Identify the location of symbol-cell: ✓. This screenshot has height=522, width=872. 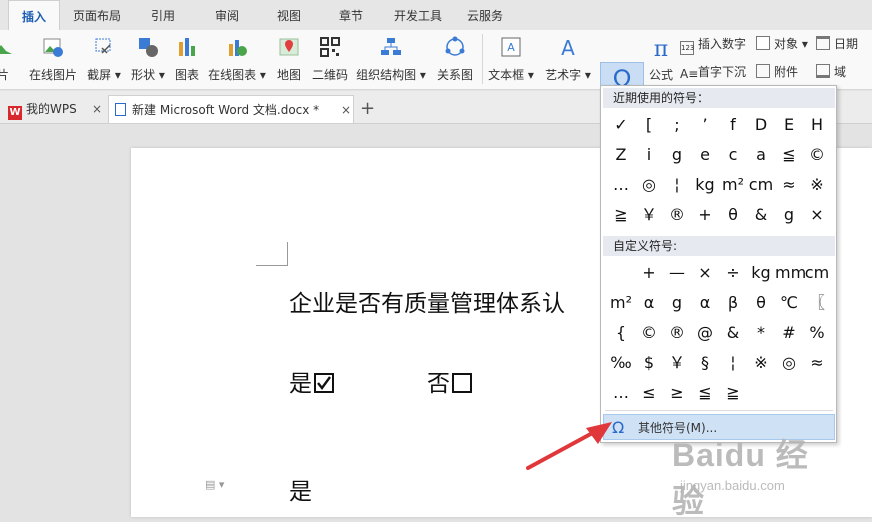
(621, 125).